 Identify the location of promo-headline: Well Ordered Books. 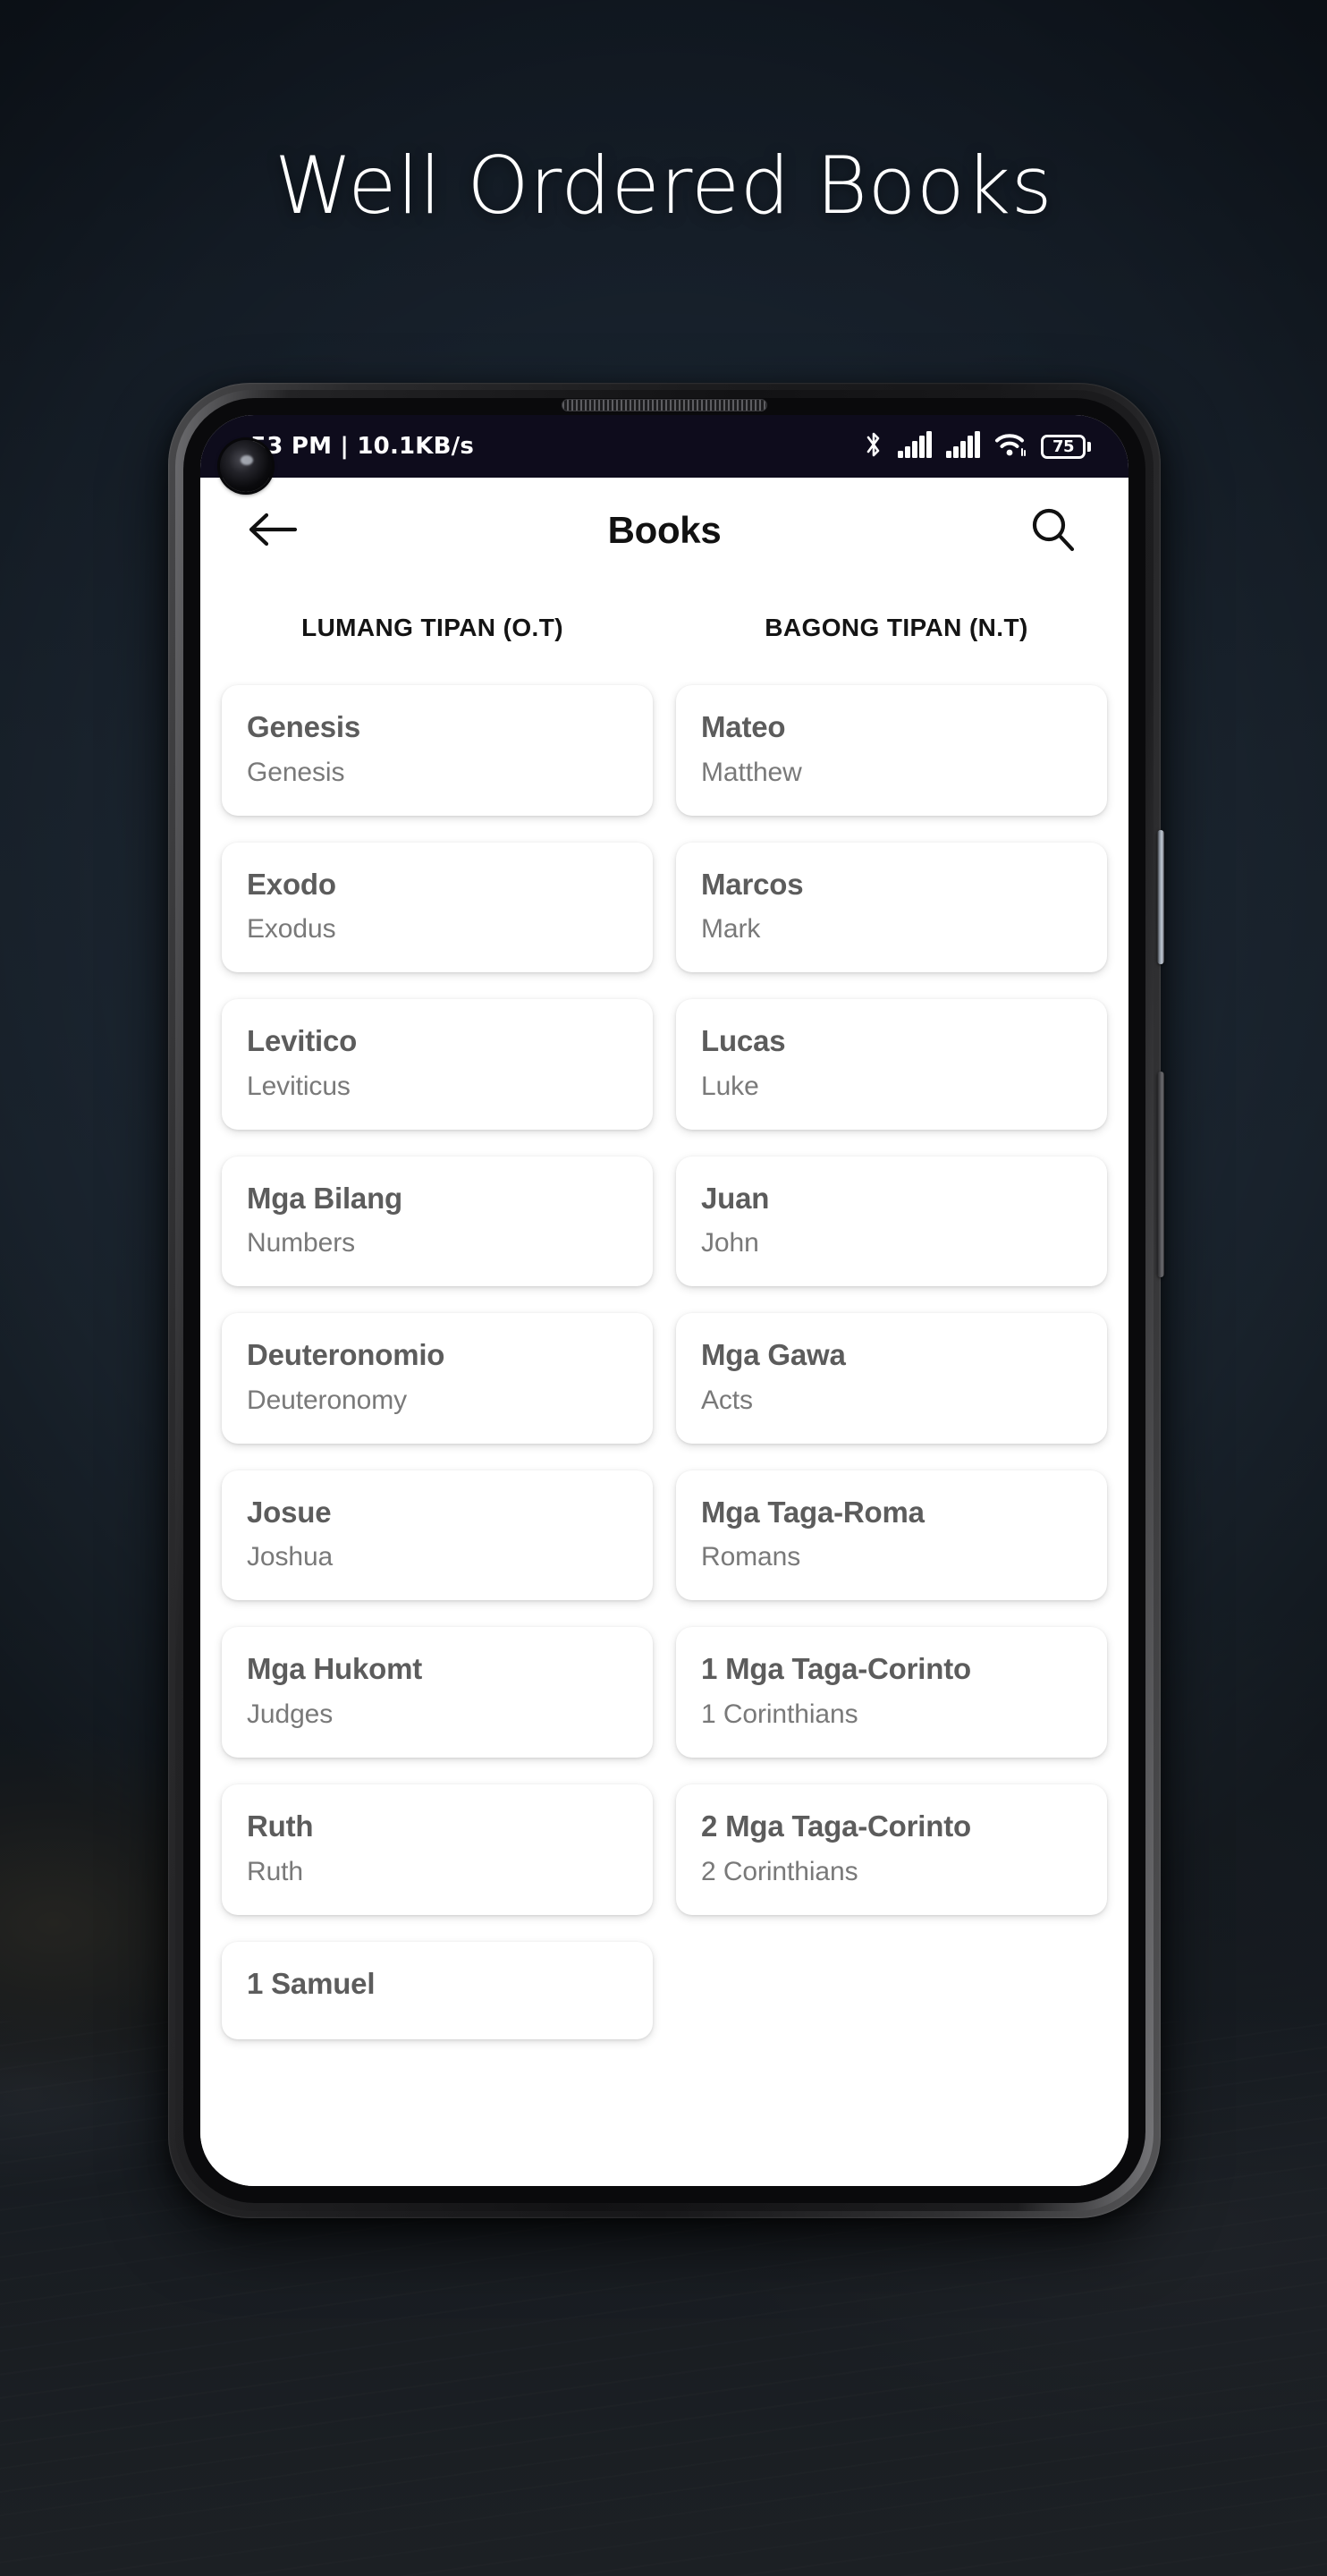
(663, 186).